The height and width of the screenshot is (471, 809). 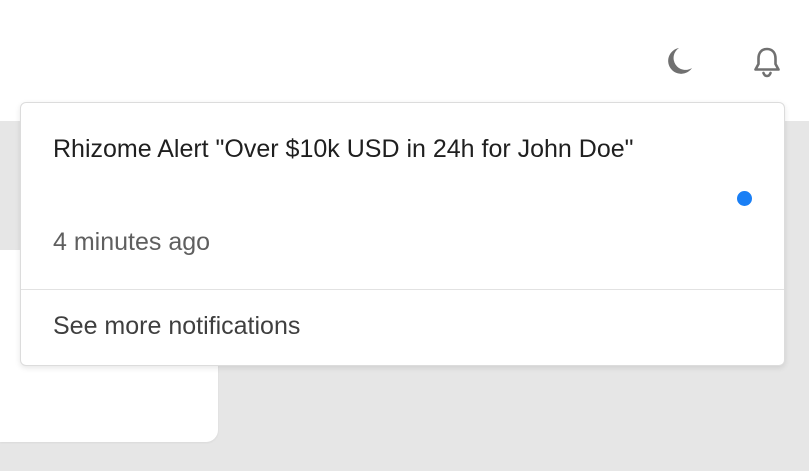 I want to click on notifications-button, so click(x=767, y=62).